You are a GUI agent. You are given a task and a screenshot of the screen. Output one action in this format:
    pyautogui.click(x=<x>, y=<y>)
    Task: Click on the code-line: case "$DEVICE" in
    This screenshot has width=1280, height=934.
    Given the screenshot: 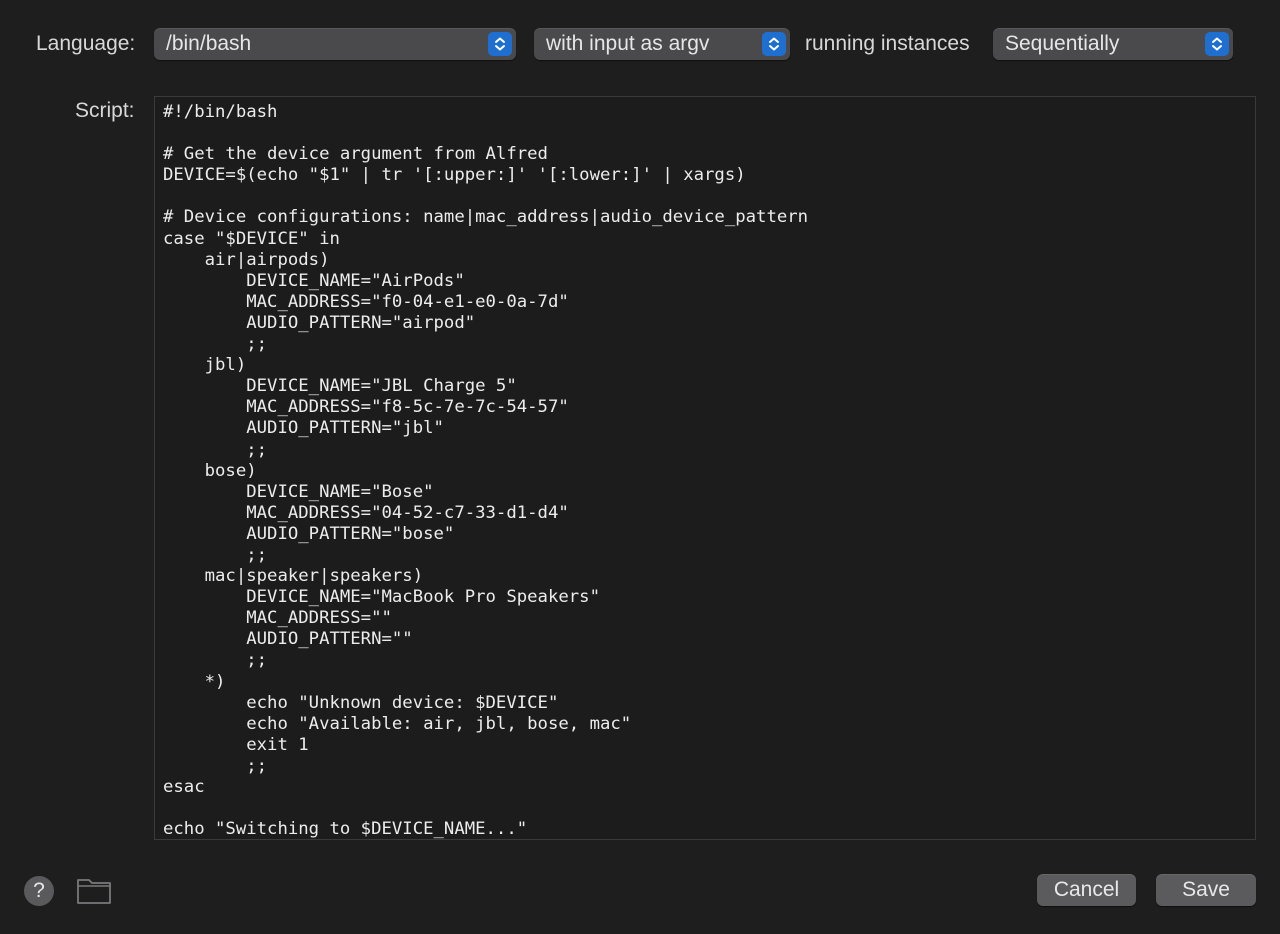 What is the action you would take?
    pyautogui.click(x=251, y=238)
    